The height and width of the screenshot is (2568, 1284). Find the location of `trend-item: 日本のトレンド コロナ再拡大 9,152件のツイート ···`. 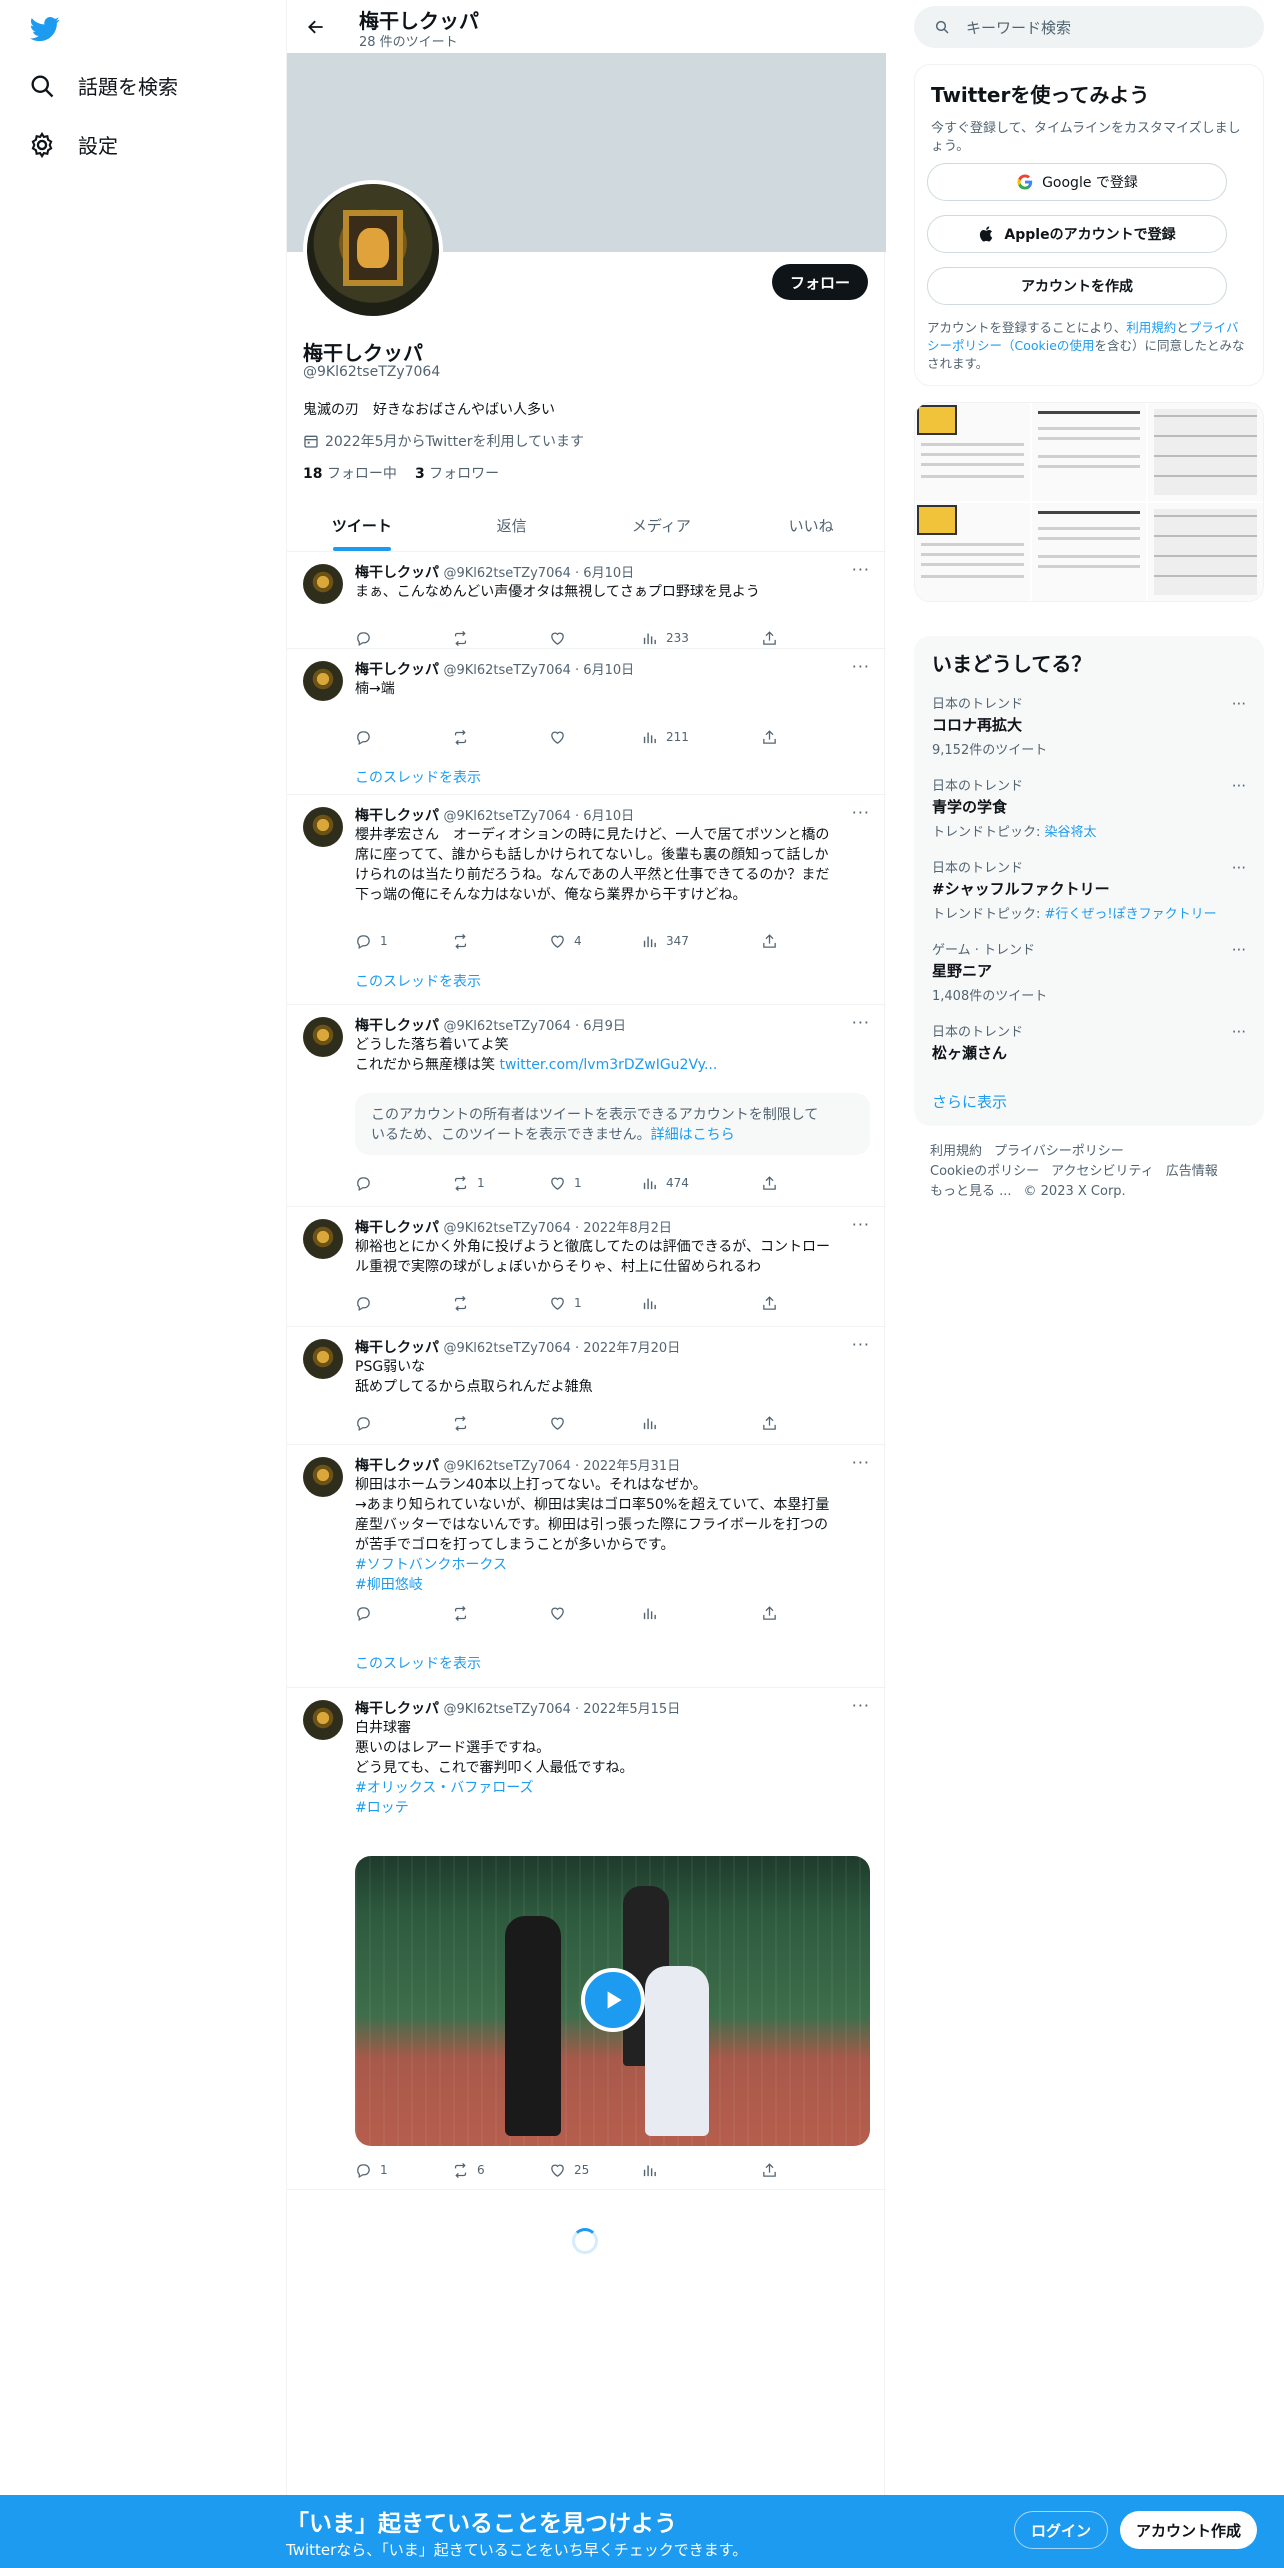

trend-item: 日本のトレンド コロナ再拡大 9,152件のツイート ··· is located at coordinates (1089, 725).